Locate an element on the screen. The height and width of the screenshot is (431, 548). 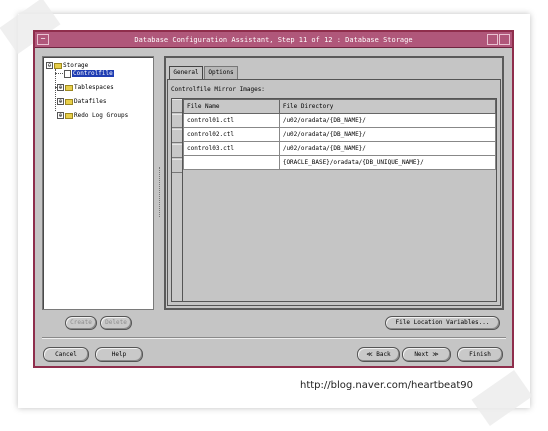
minimize-icon is located at coordinates (492, 39).